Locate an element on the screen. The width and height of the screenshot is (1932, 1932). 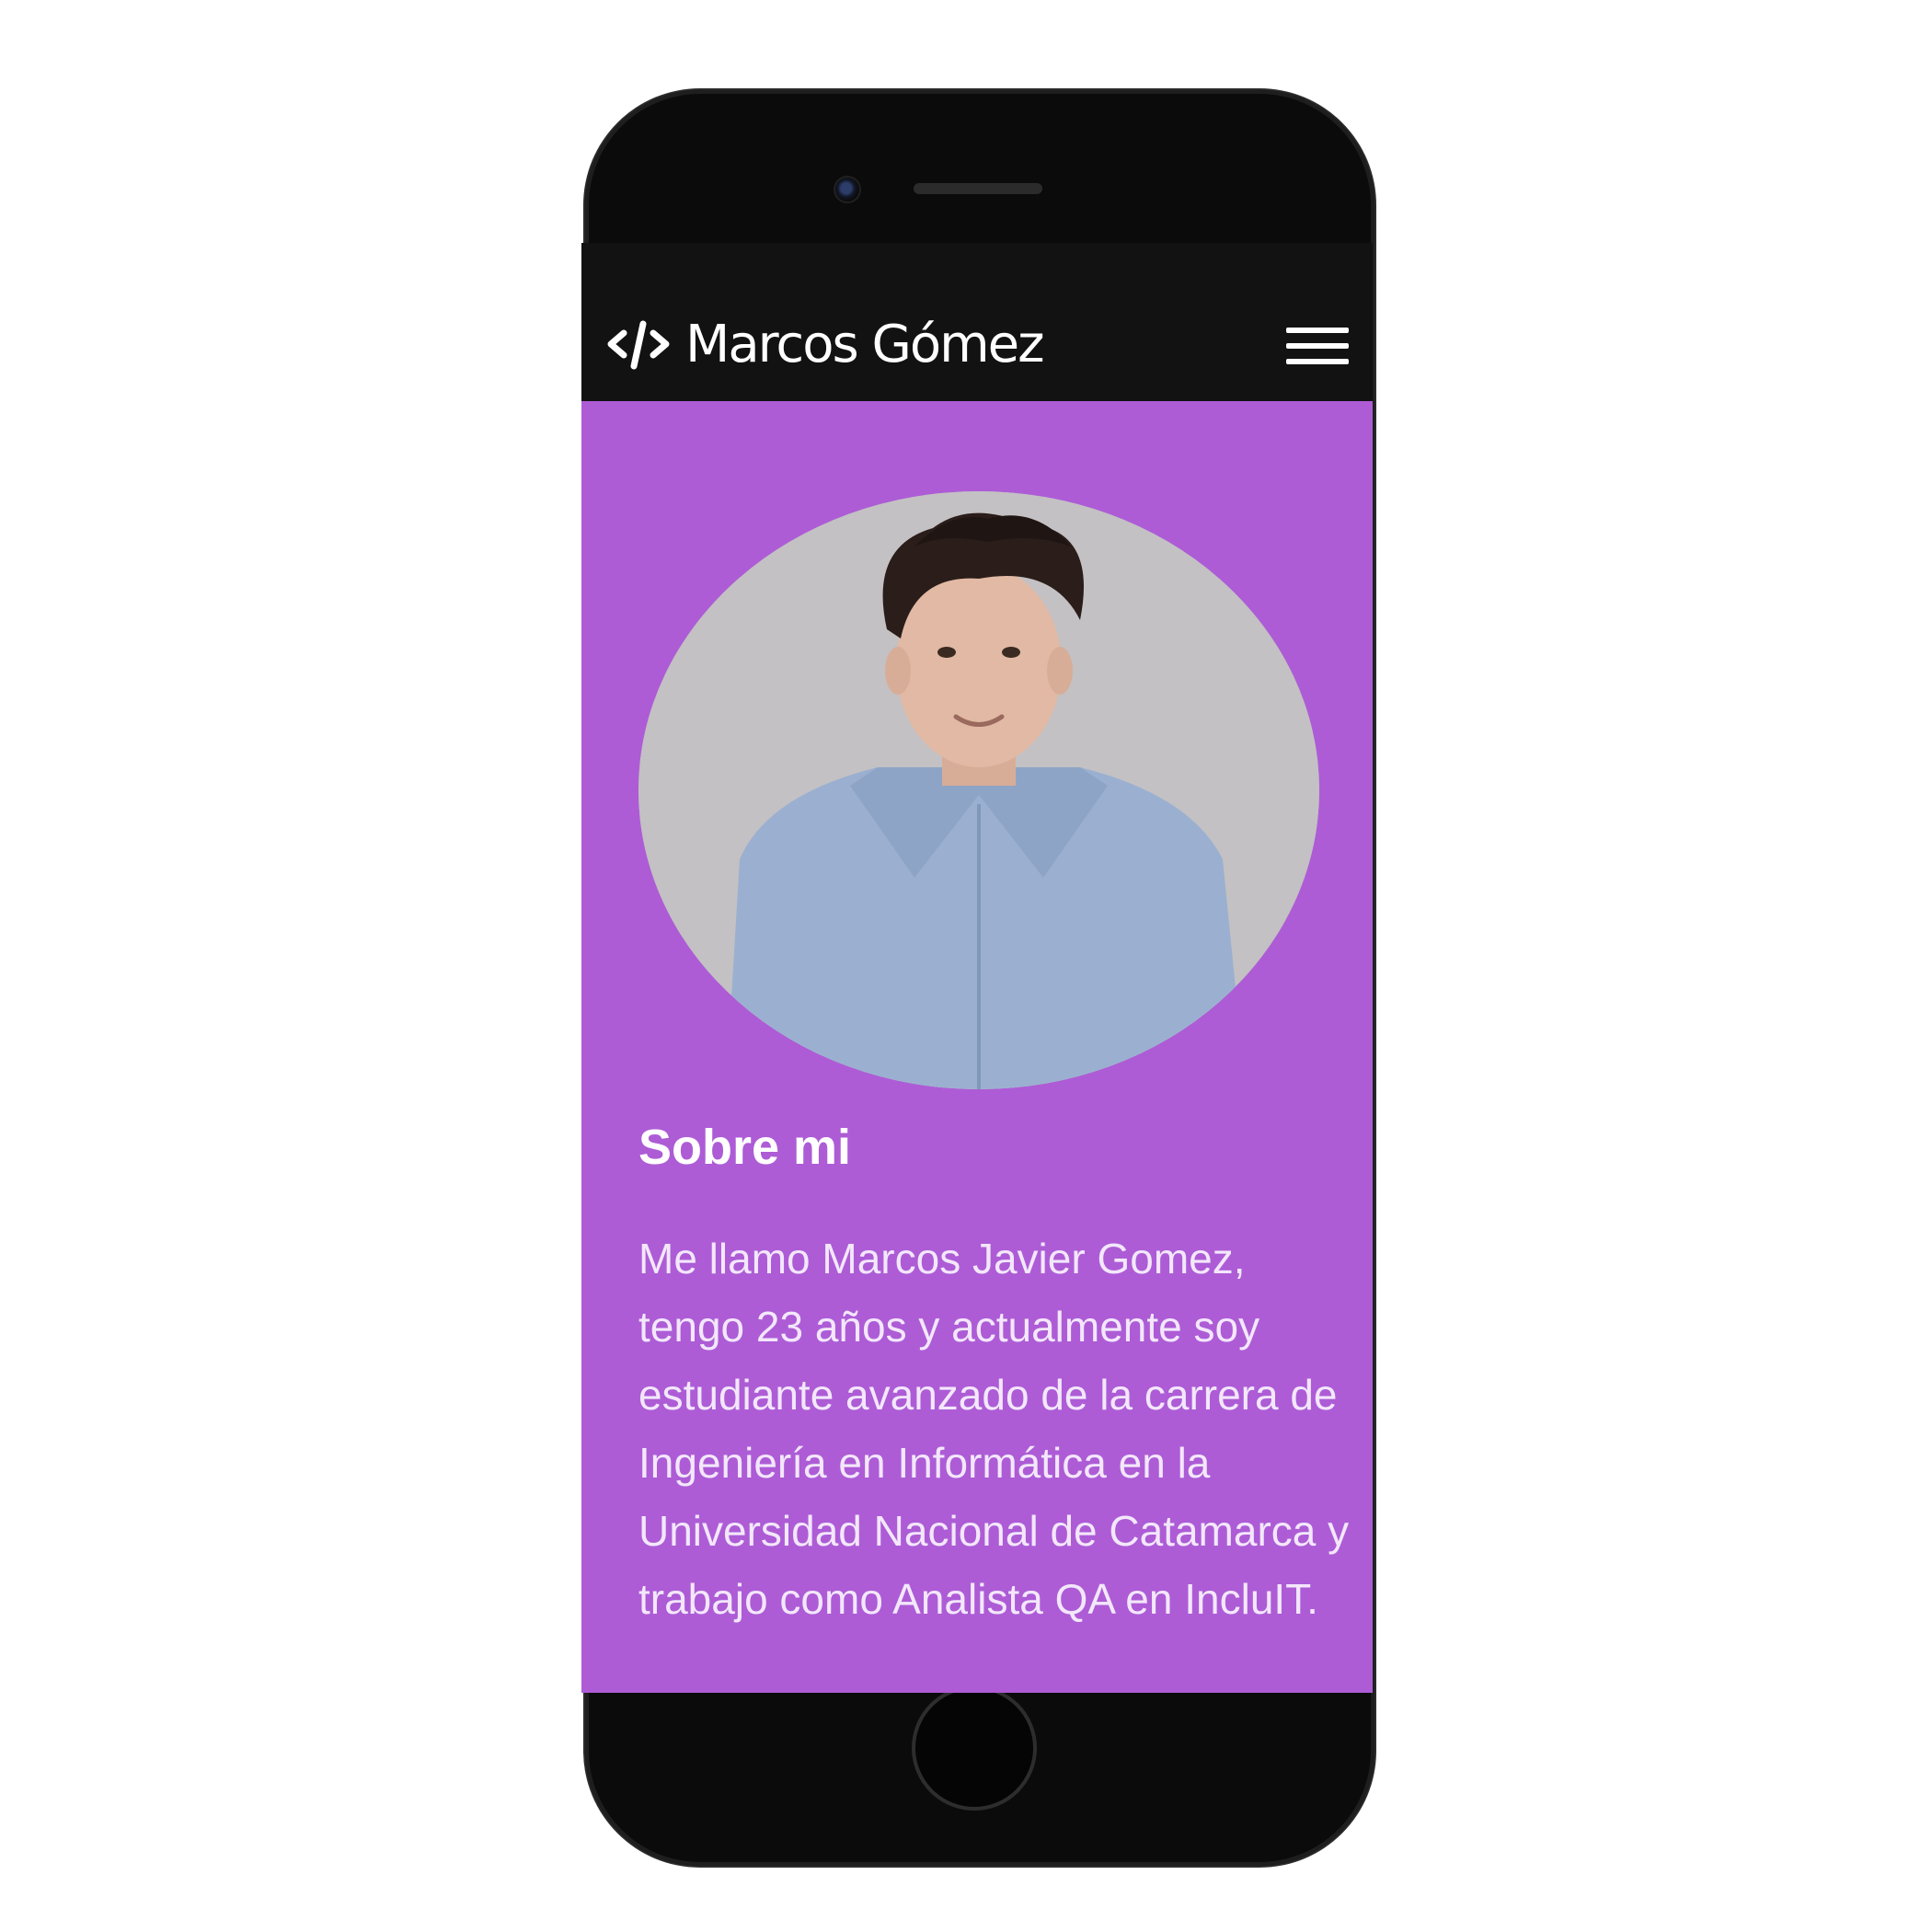
code-icon is located at coordinates (638, 345).